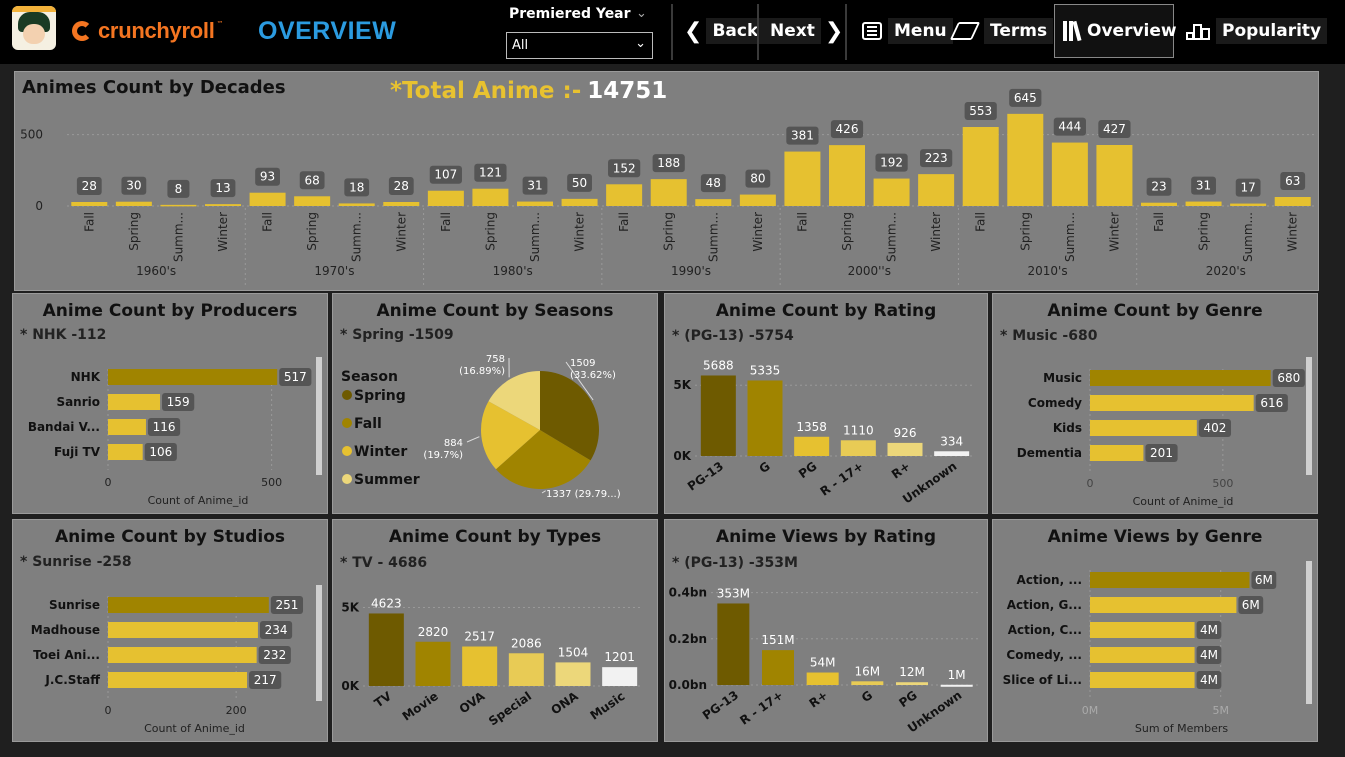  What do you see at coordinates (274, 655) in the screenshot?
I see `data-label: 232` at bounding box center [274, 655].